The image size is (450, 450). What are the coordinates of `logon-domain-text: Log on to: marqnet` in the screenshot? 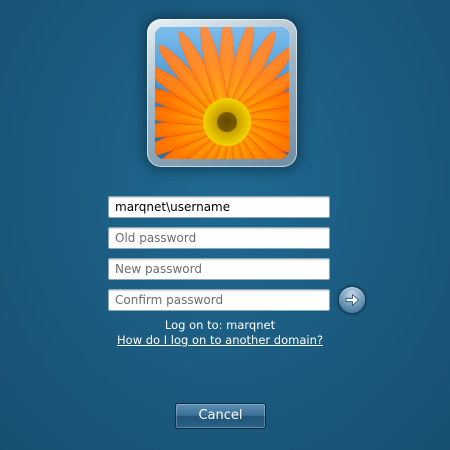 It's located at (220, 325).